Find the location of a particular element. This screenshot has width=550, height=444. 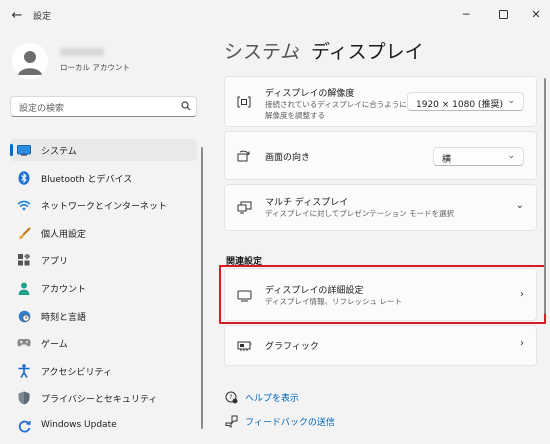

help-icon: ? is located at coordinates (231, 397).